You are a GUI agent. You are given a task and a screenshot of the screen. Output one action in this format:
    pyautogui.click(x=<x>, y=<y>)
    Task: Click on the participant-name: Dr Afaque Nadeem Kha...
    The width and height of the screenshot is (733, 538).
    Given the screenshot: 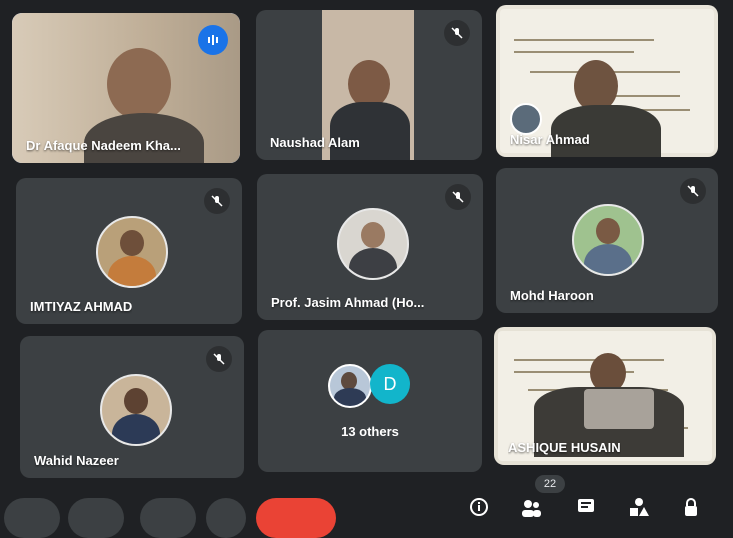 What is the action you would take?
    pyautogui.click(x=103, y=145)
    